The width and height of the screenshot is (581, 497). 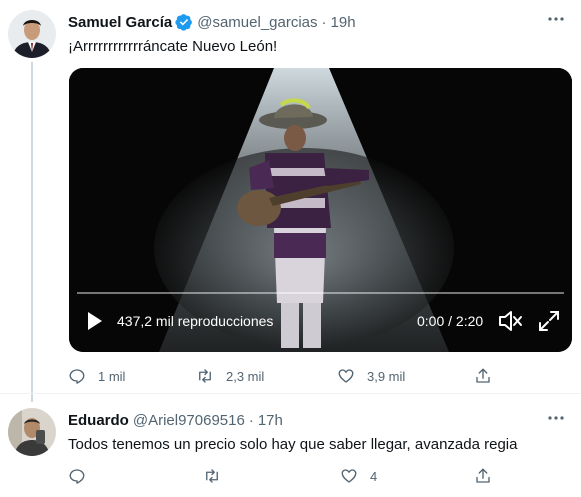 I want to click on reply-reply-button, so click(x=77, y=476).